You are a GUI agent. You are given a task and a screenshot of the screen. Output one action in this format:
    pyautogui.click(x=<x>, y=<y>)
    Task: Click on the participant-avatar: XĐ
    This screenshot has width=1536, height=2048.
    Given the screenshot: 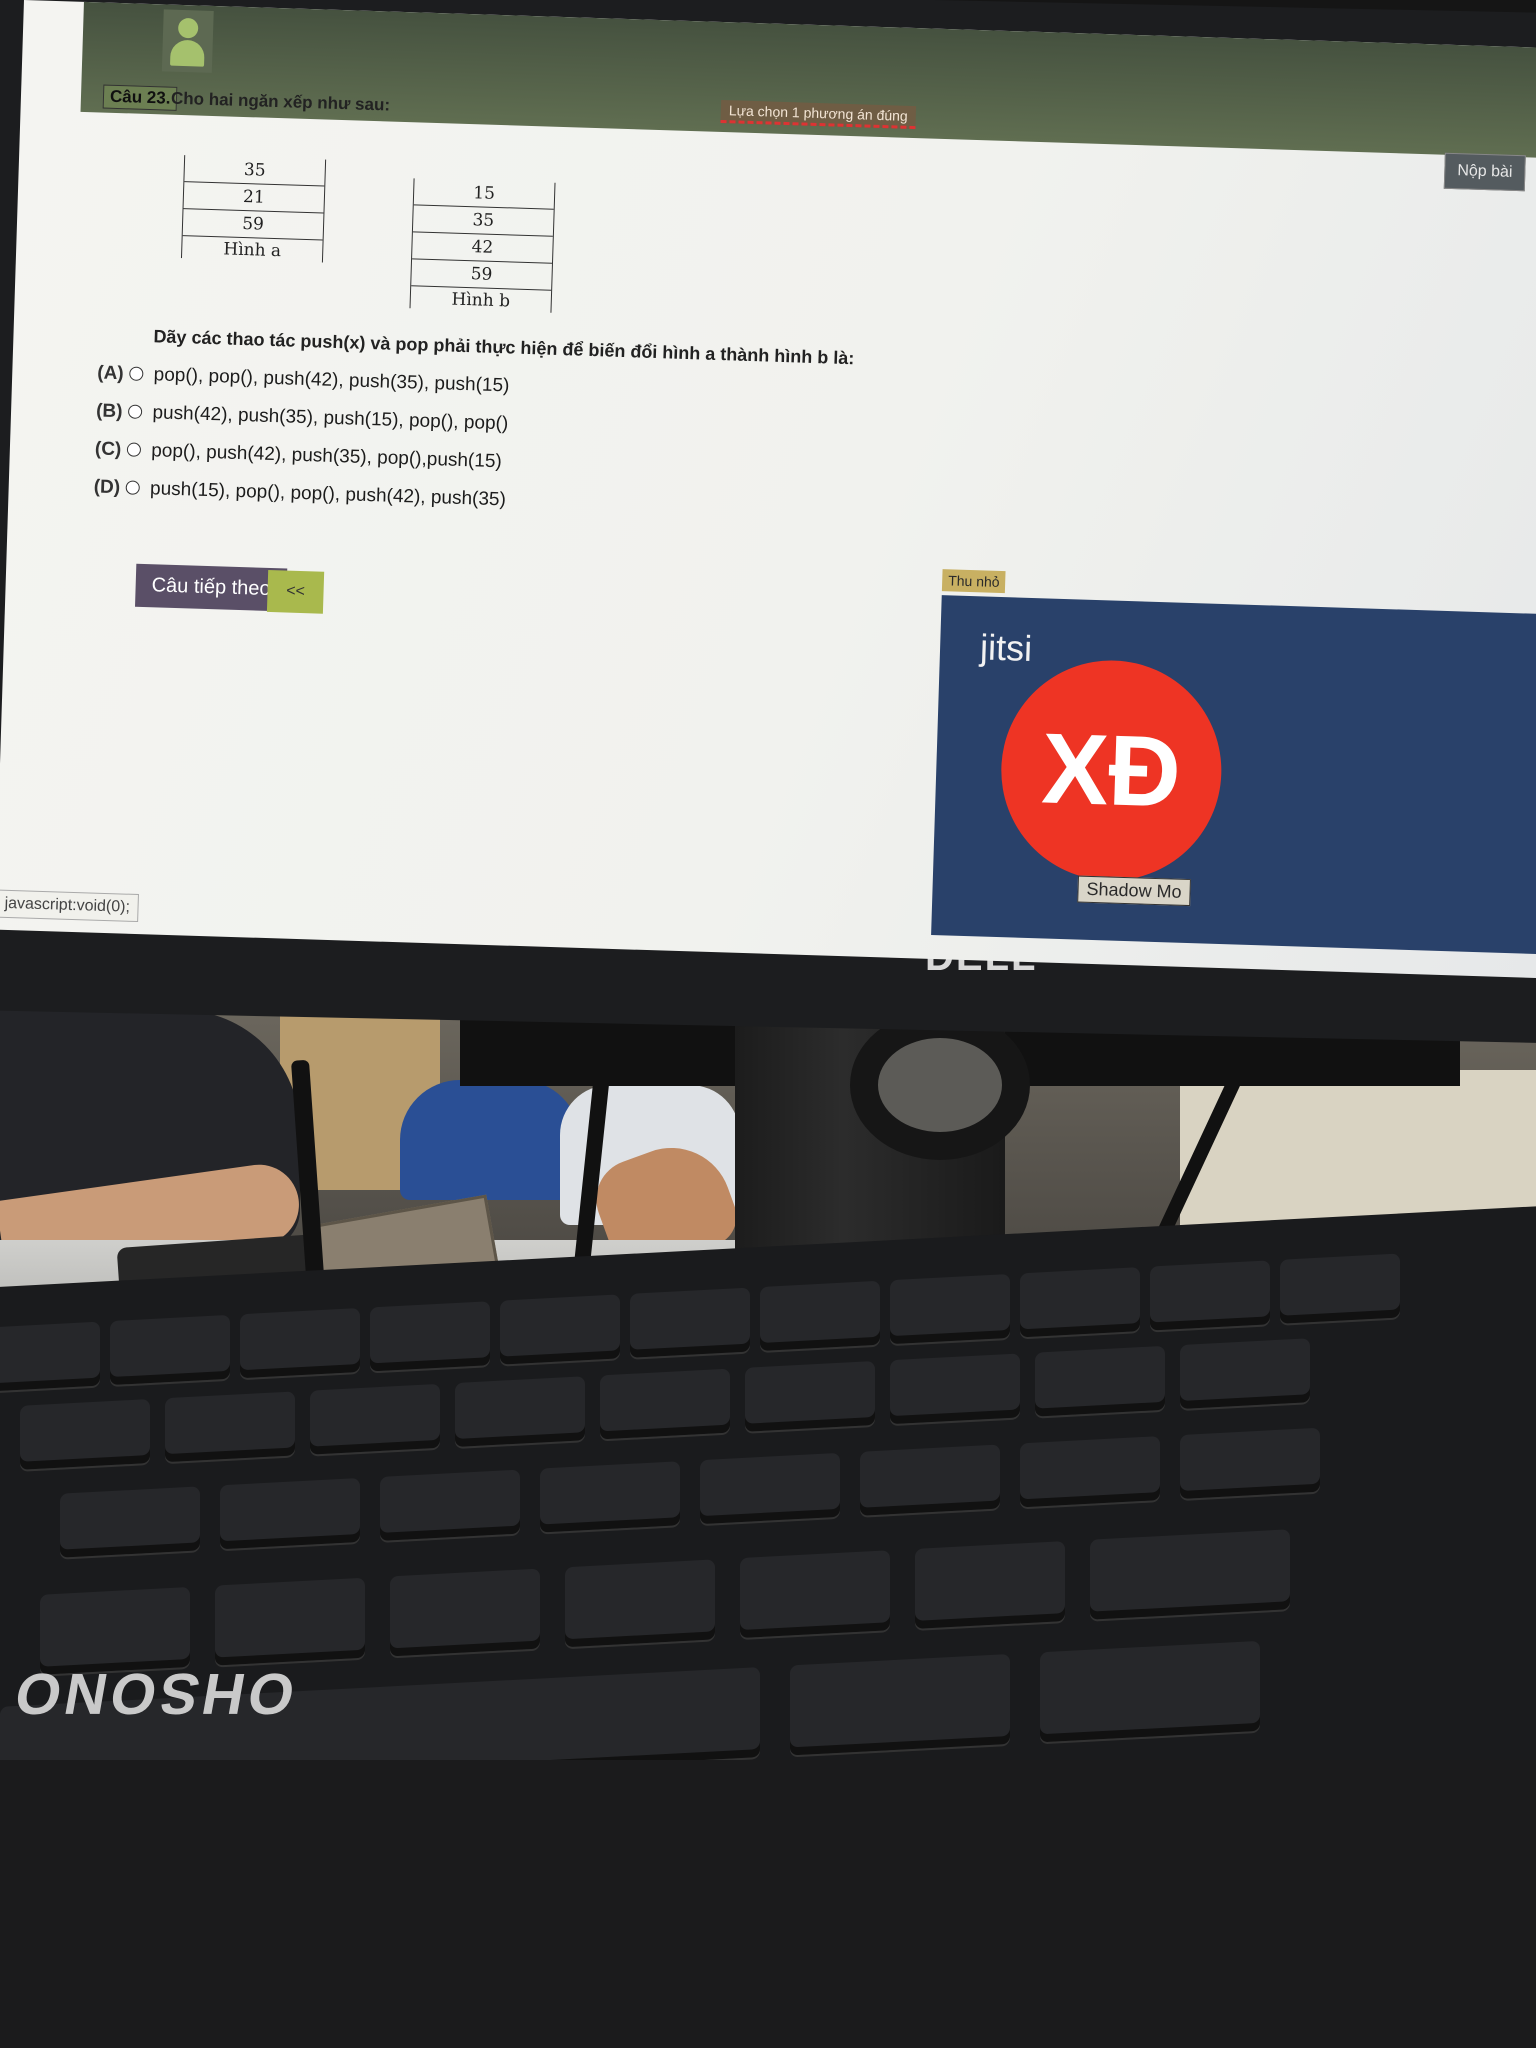 What is the action you would take?
    pyautogui.click(x=1111, y=770)
    